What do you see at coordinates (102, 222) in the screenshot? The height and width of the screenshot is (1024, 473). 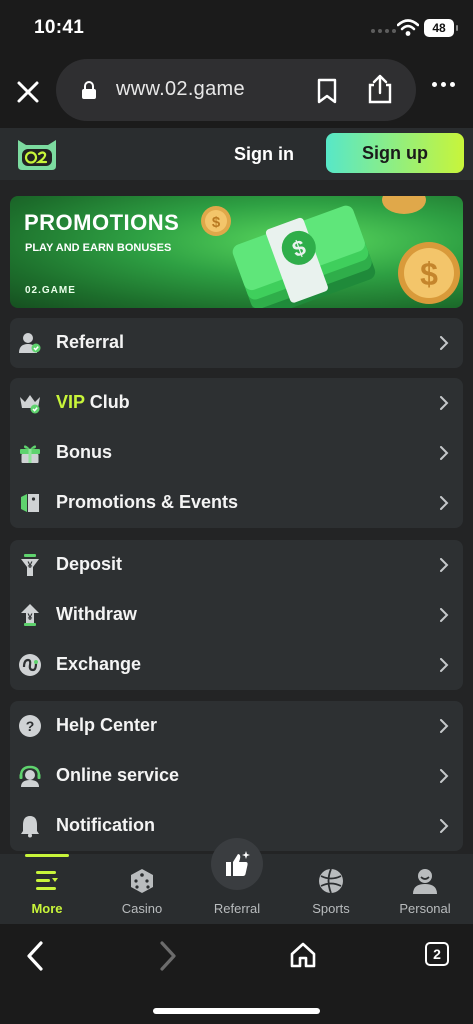 I see `banner-title: PROMOTIONS` at bounding box center [102, 222].